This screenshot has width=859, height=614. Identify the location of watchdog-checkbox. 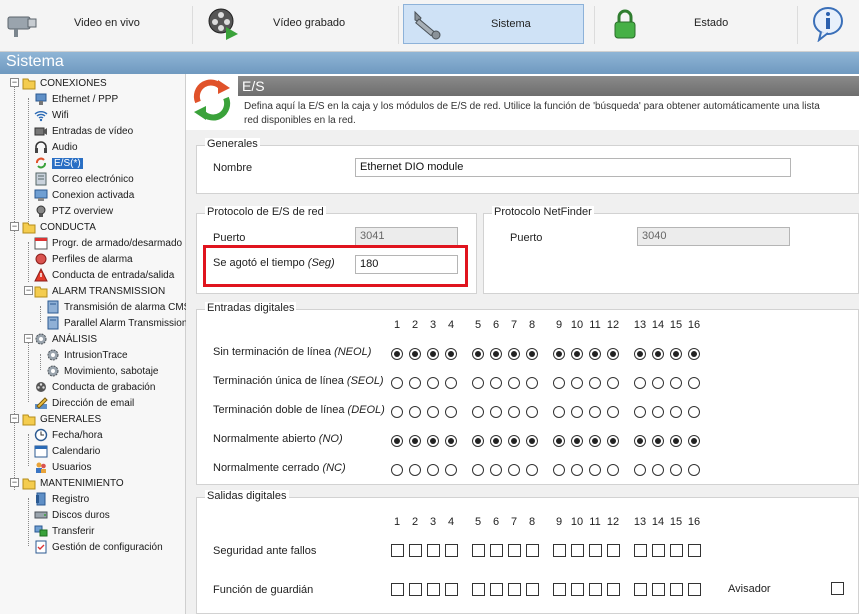
(837, 588).